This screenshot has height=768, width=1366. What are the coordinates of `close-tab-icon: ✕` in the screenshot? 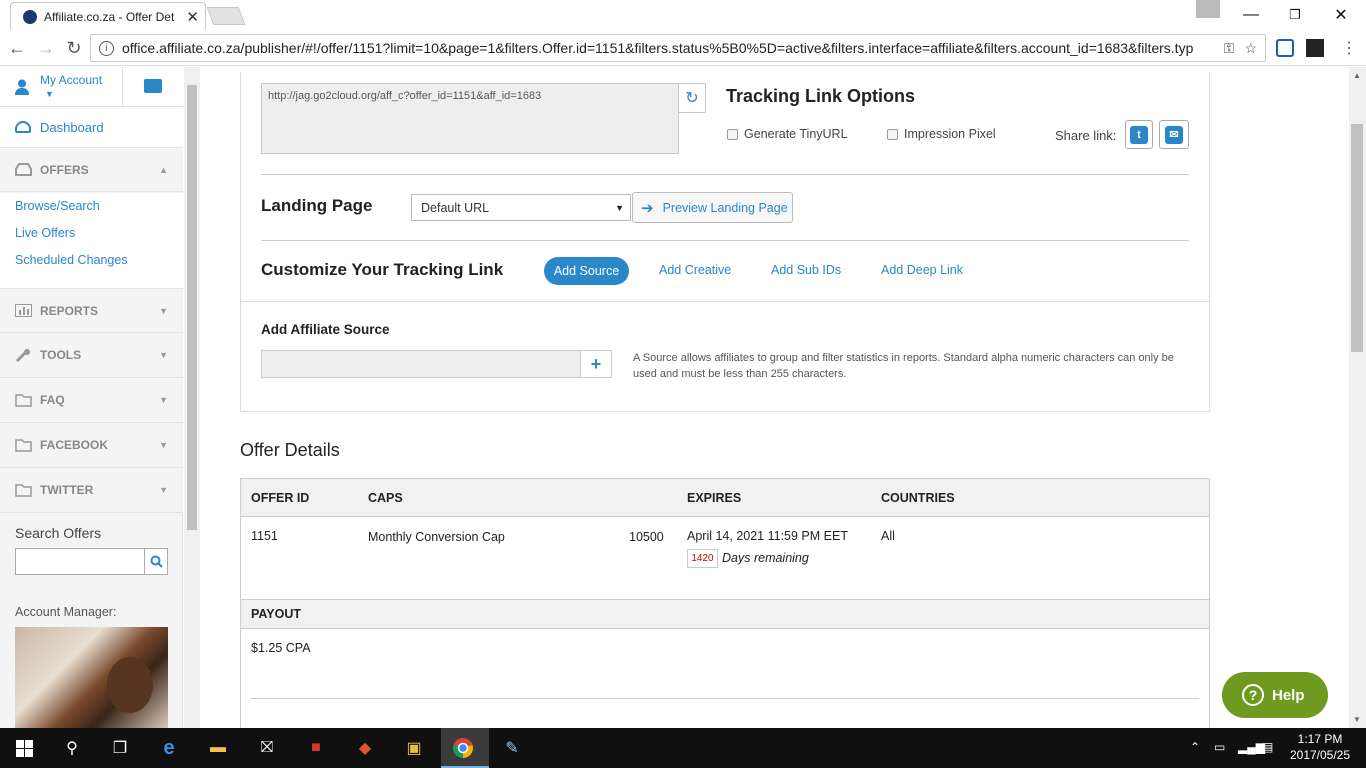 It's located at (192, 17).